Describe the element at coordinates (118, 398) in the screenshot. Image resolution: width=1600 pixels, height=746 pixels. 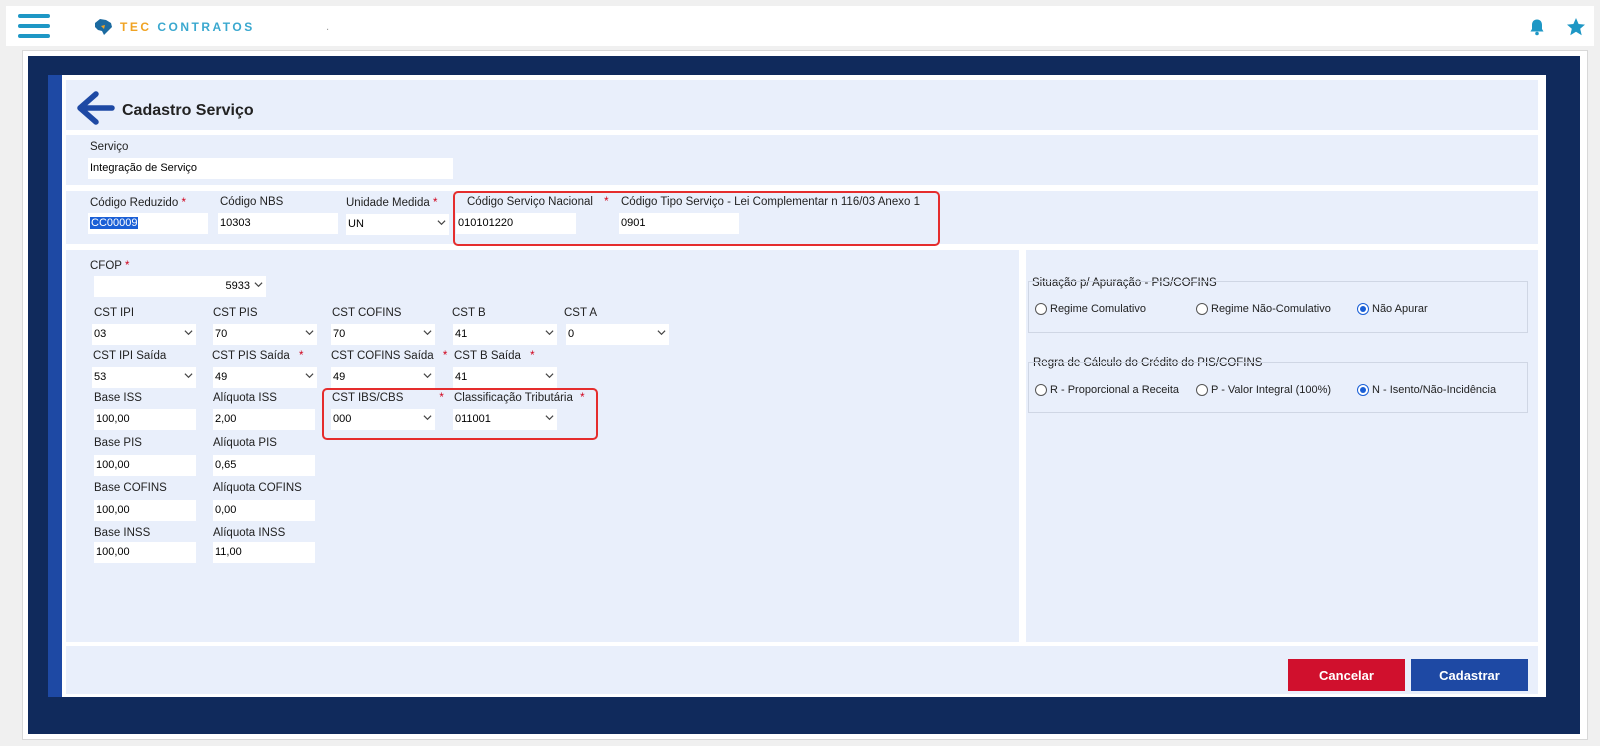
I see `base-iss-label: Base ISS` at that location.